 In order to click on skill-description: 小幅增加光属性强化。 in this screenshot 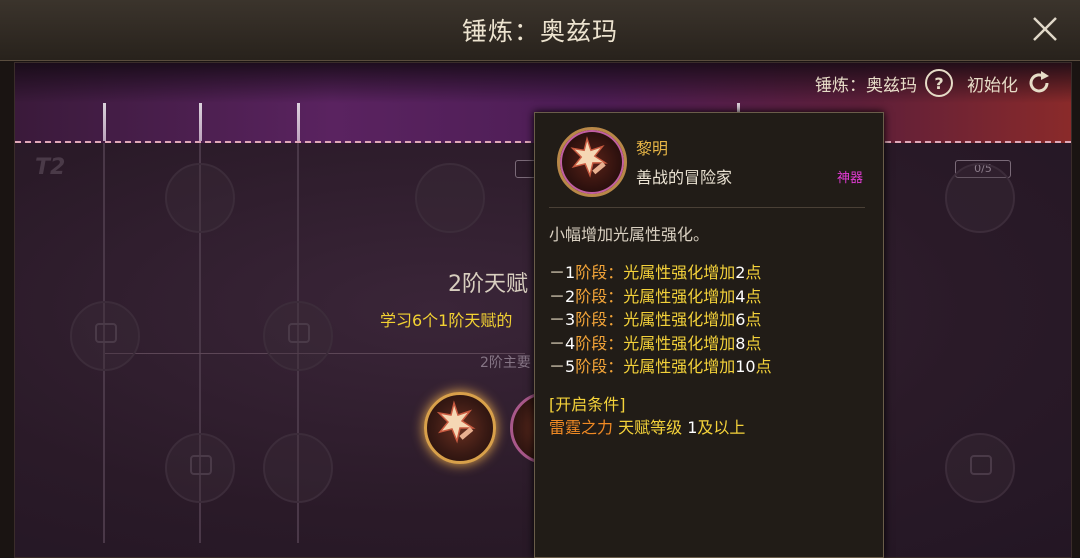, I will do `click(629, 234)`.